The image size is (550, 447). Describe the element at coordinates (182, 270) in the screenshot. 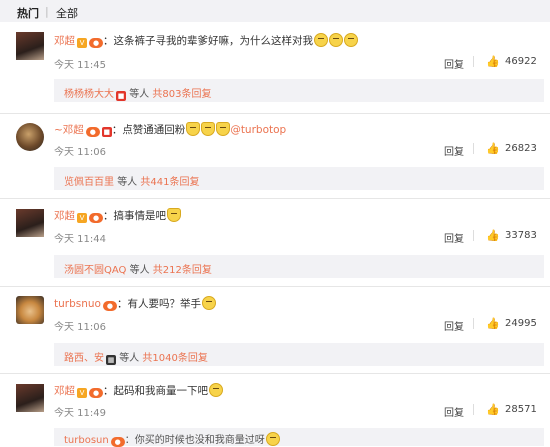

I see `sub-reply-count: 共212条回复` at that location.